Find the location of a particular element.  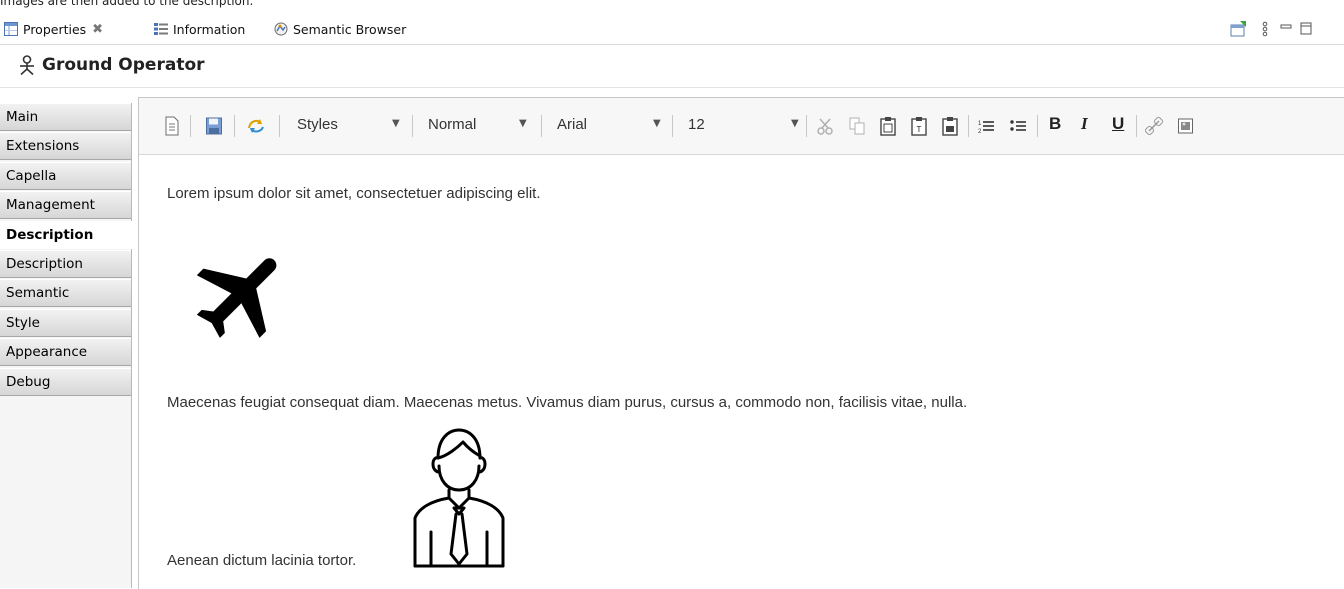

tab-semantic-browser: Semantic Browser is located at coordinates (340, 29).